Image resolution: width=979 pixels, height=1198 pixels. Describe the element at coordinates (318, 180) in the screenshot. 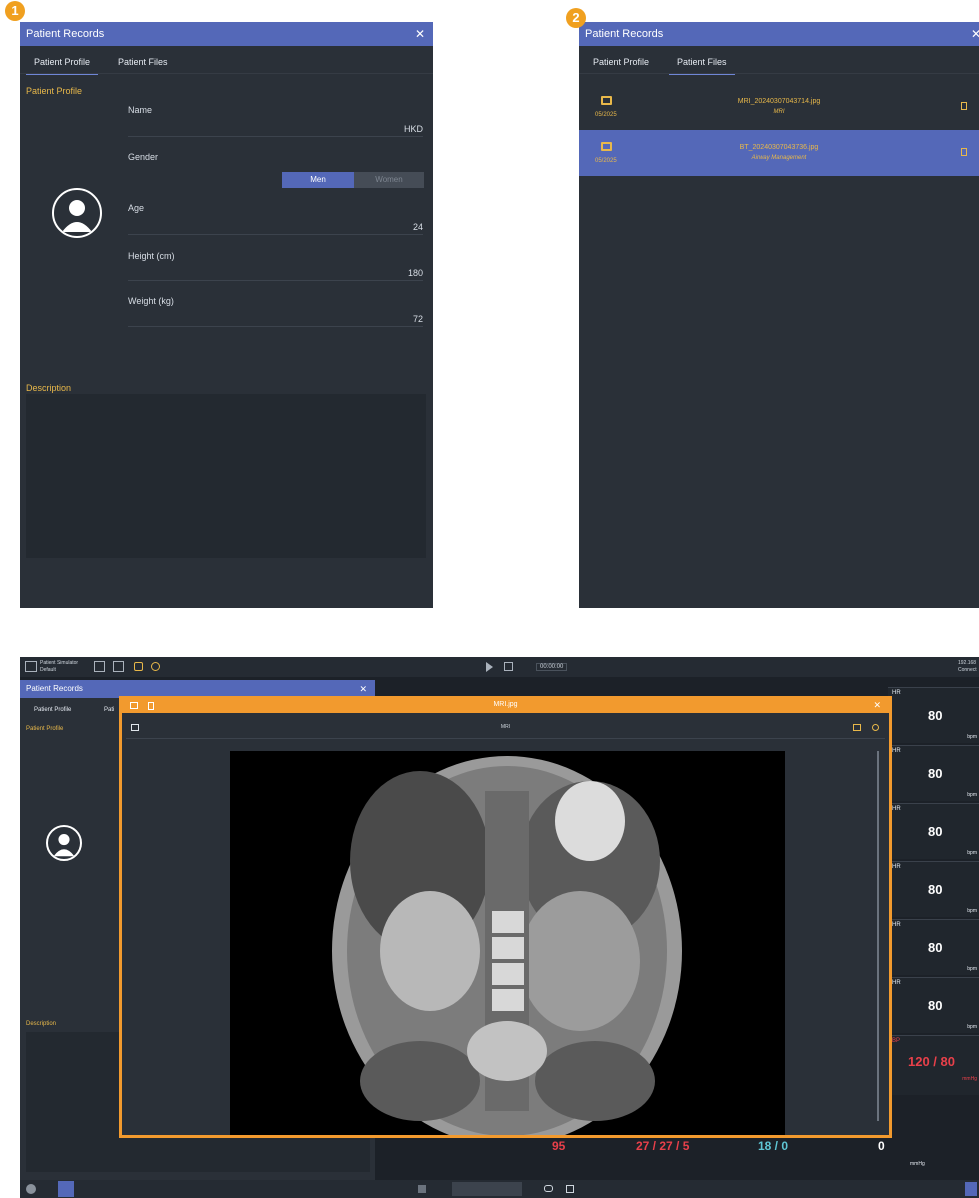

I see `gender-option-men: Men` at that location.